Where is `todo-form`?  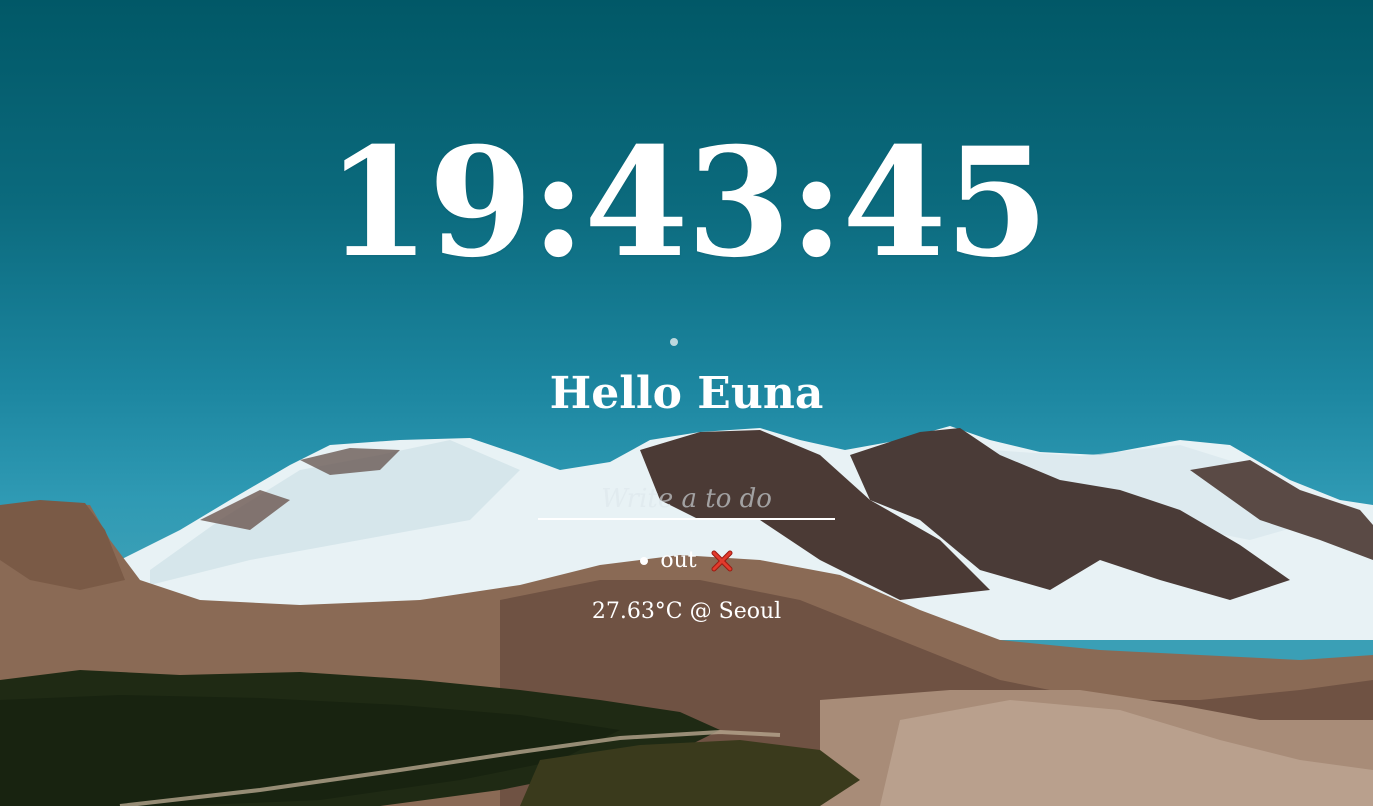
todo-form is located at coordinates (686, 501).